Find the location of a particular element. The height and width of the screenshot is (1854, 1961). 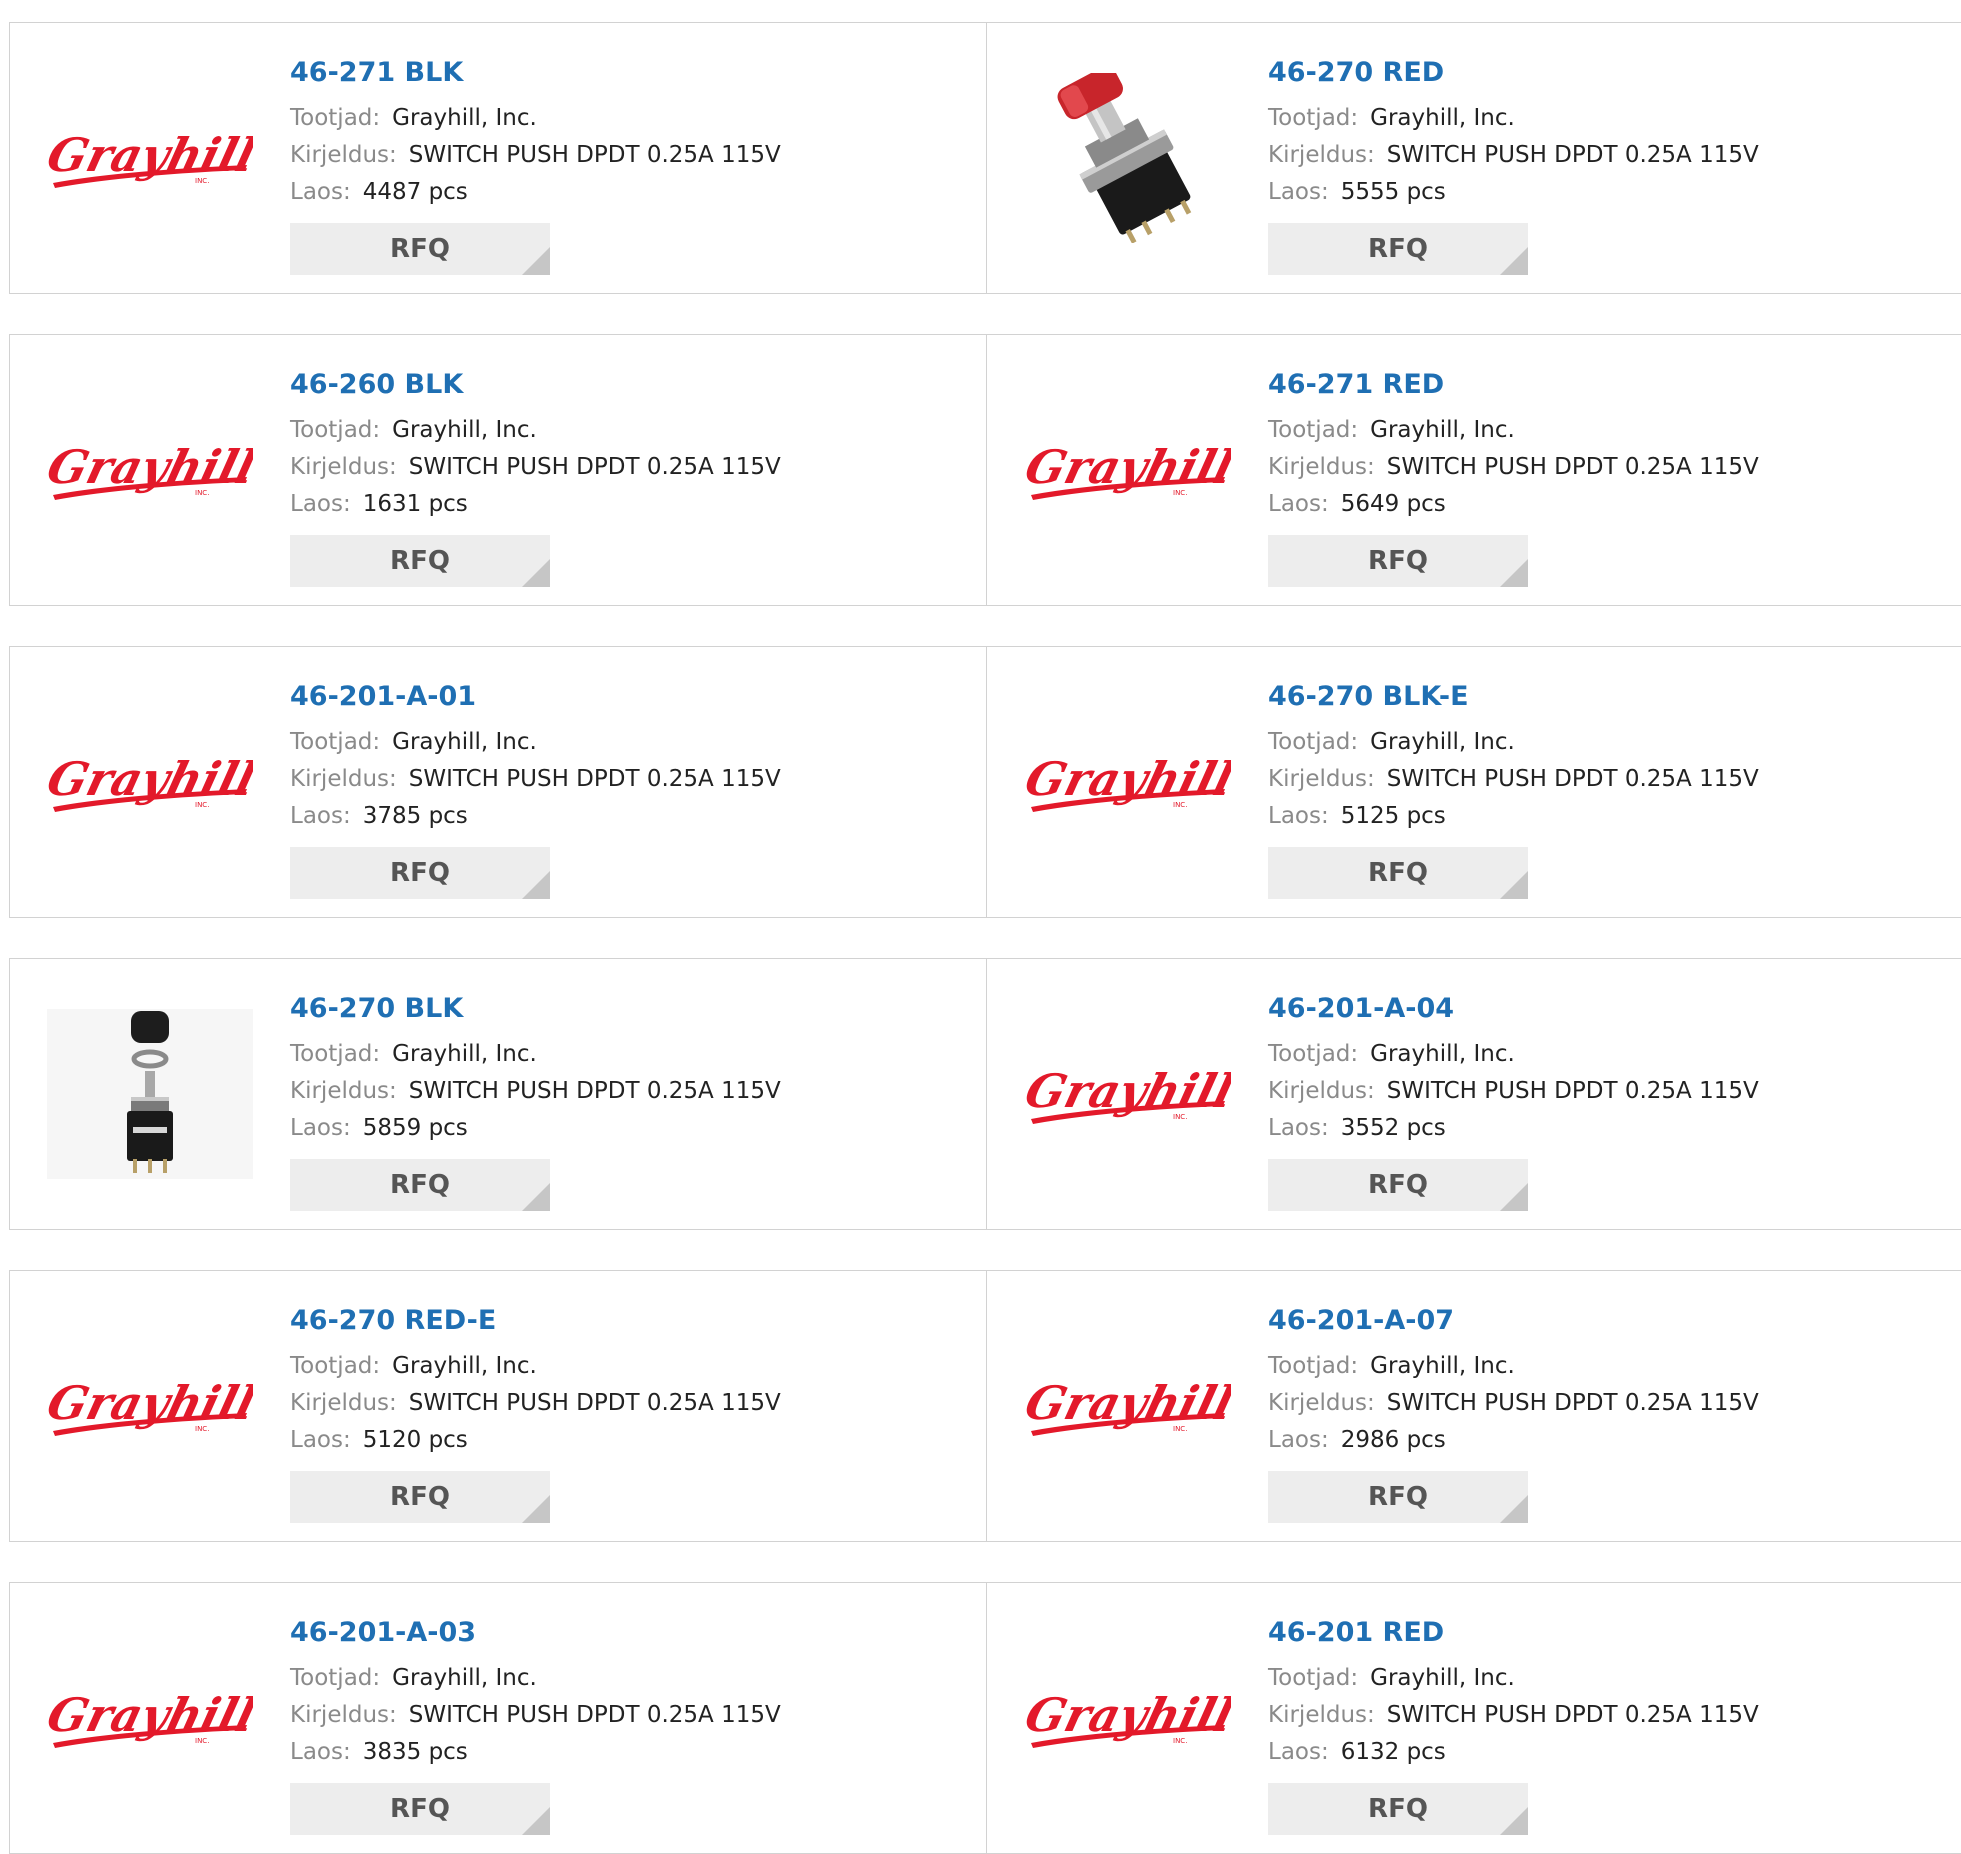

product-card: Grayhill INC. 46-270 BLK-E Tootjad is located at coordinates (1473, 782).